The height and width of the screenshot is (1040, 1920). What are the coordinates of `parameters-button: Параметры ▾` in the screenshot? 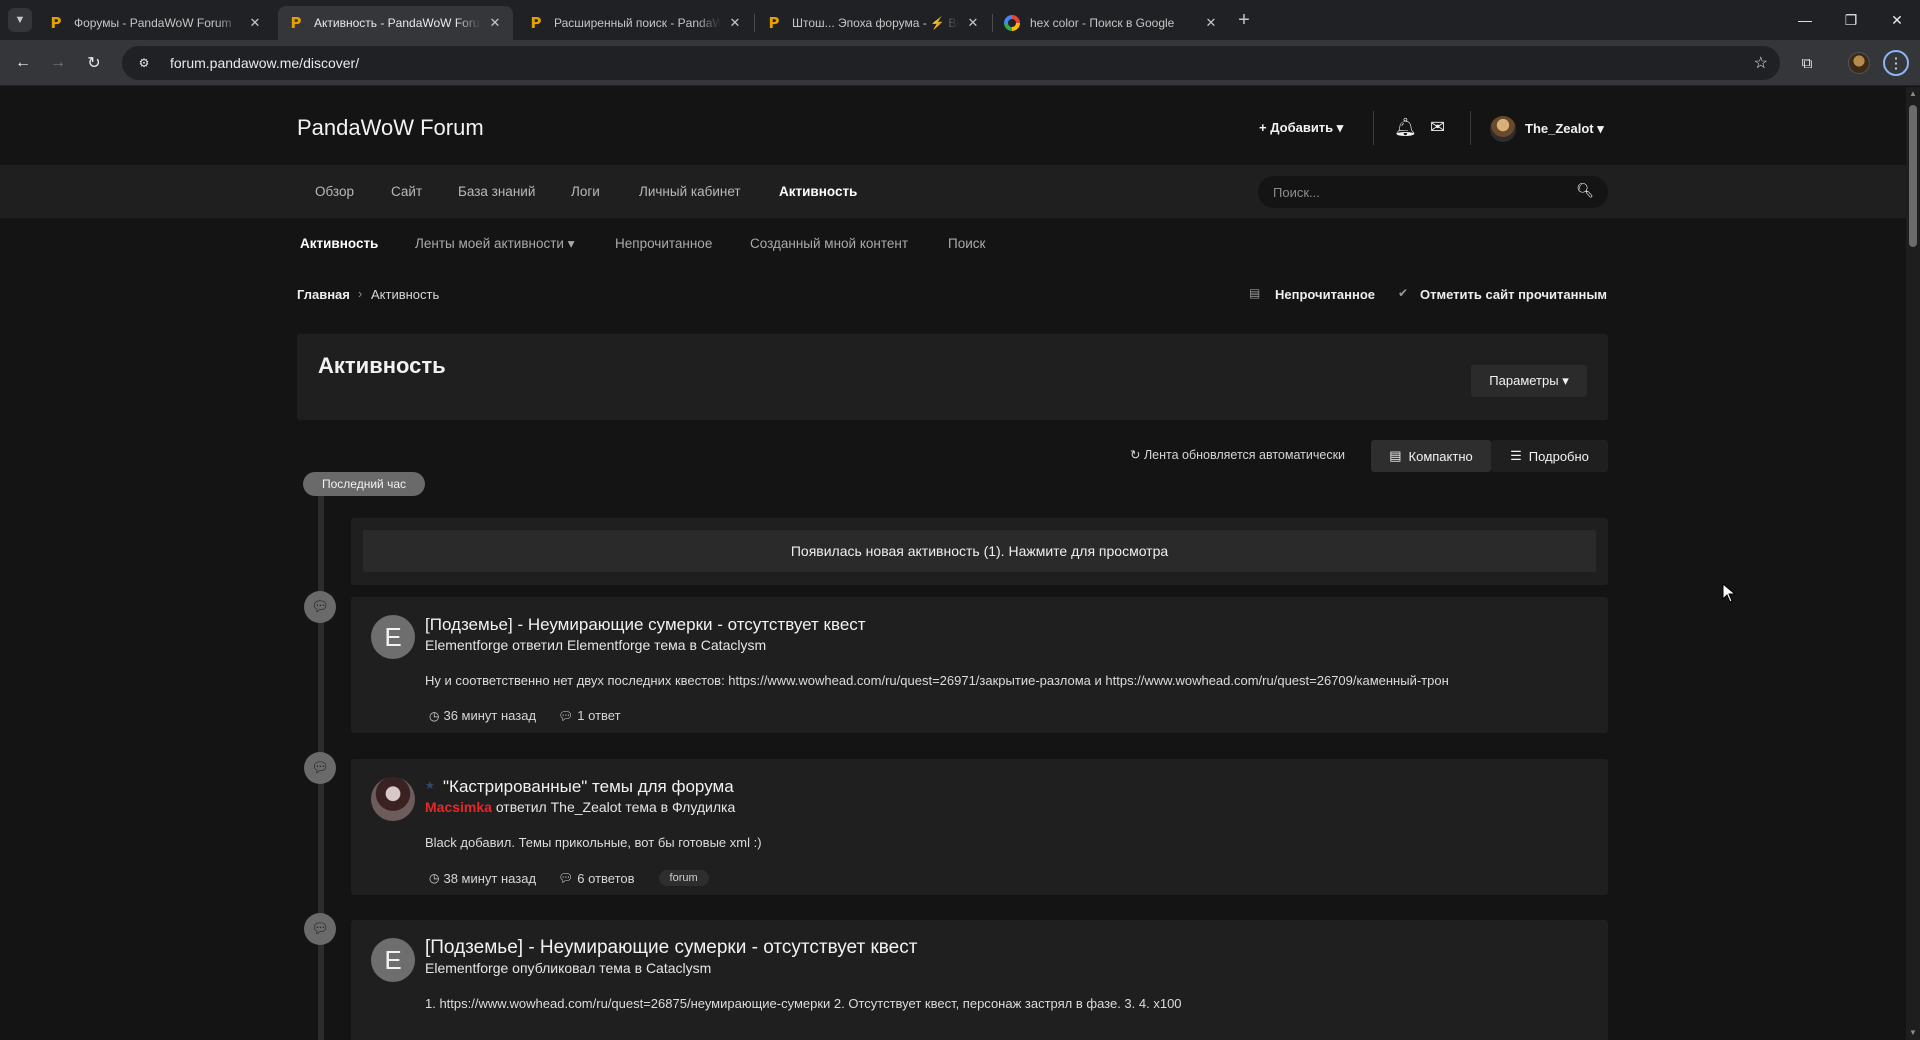 It's located at (1529, 381).